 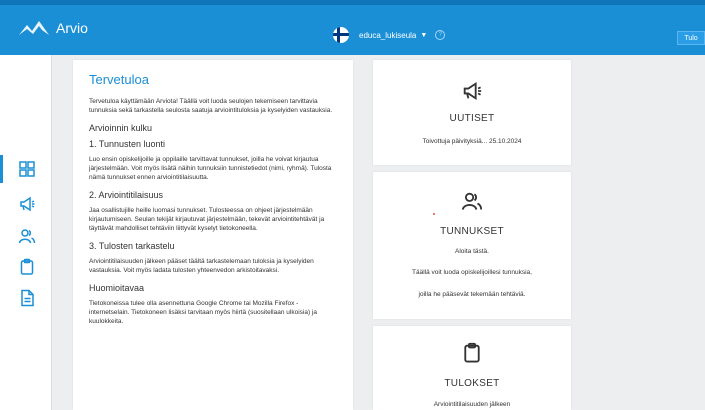 I want to click on caret-down-icon: ▼, so click(x=424, y=35).